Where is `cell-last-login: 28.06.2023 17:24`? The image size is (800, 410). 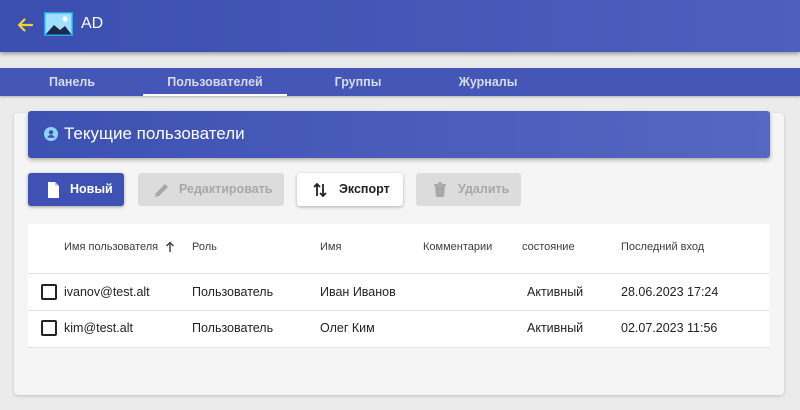 cell-last-login: 28.06.2023 17:24 is located at coordinates (670, 292).